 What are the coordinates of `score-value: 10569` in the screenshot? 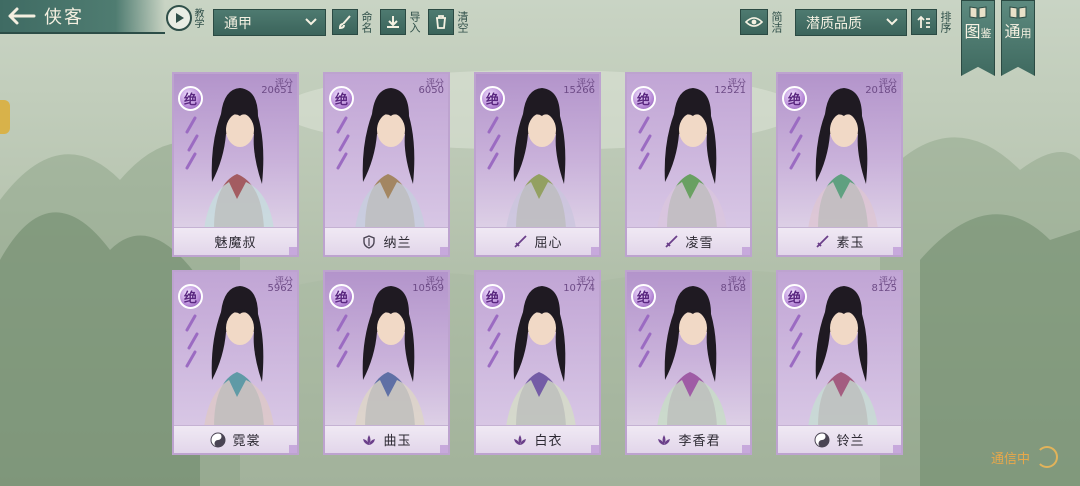 It's located at (428, 288).